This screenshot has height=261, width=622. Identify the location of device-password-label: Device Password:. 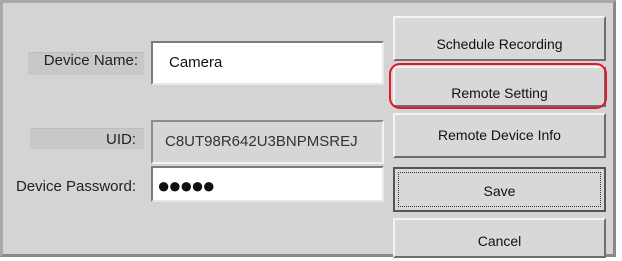
(75, 186).